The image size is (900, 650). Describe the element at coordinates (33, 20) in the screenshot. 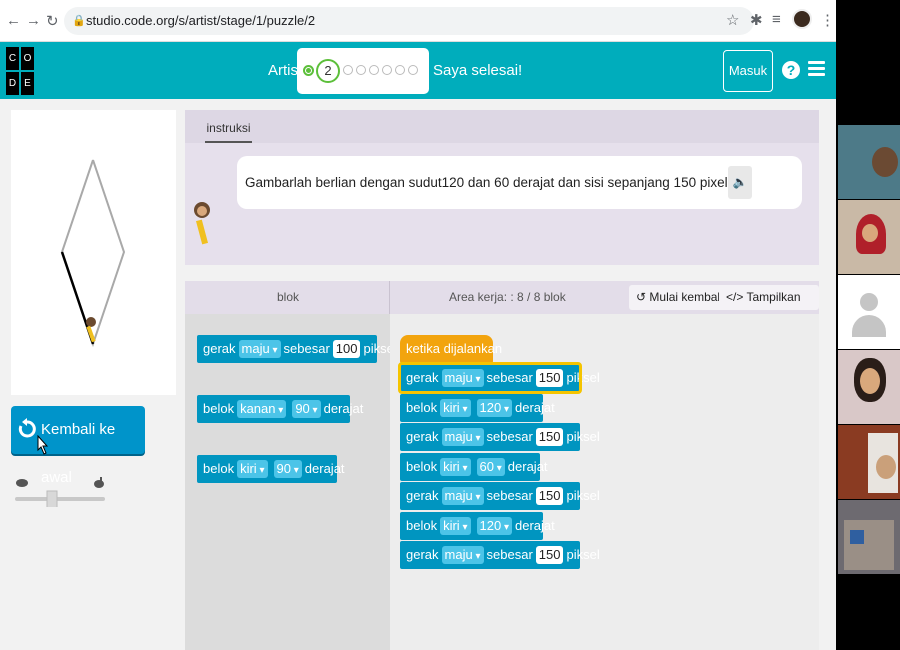

I see `forward-icon: →` at that location.